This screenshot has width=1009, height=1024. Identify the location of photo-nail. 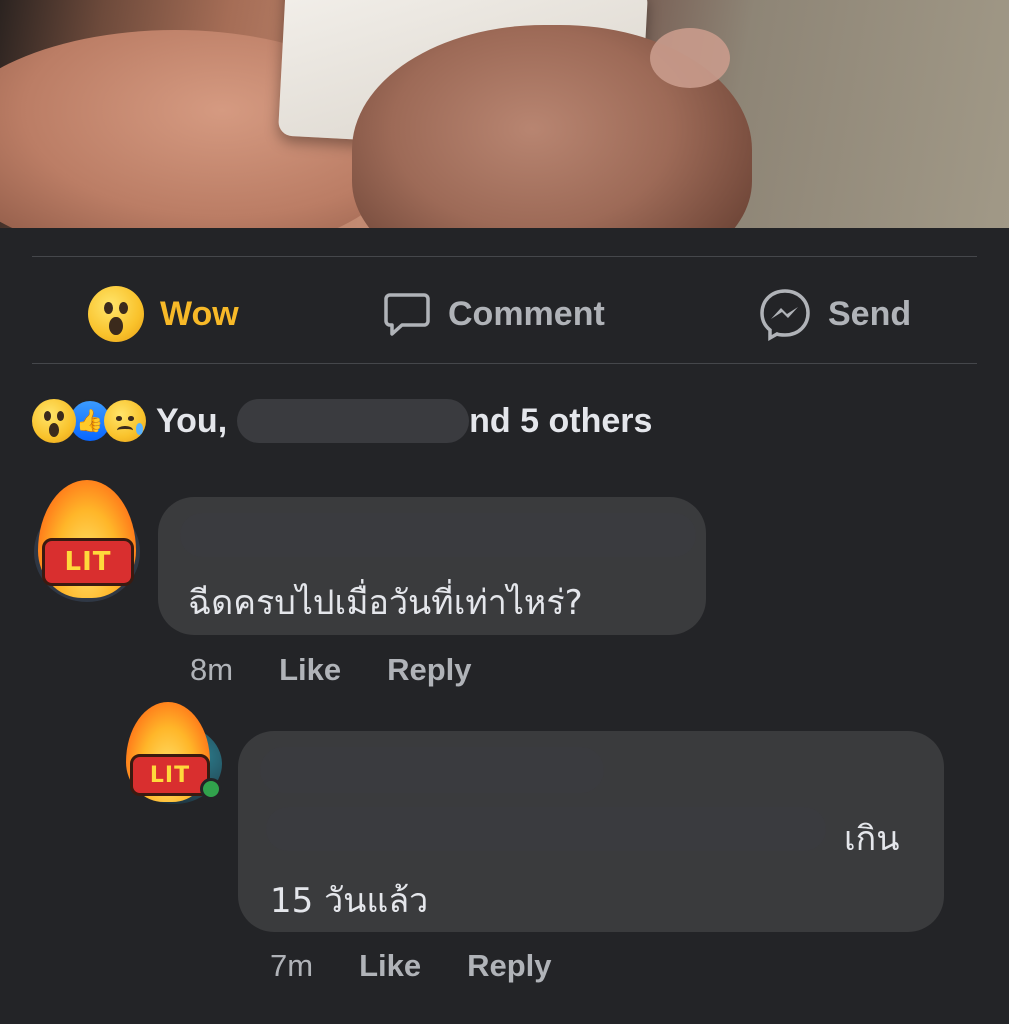
(690, 58).